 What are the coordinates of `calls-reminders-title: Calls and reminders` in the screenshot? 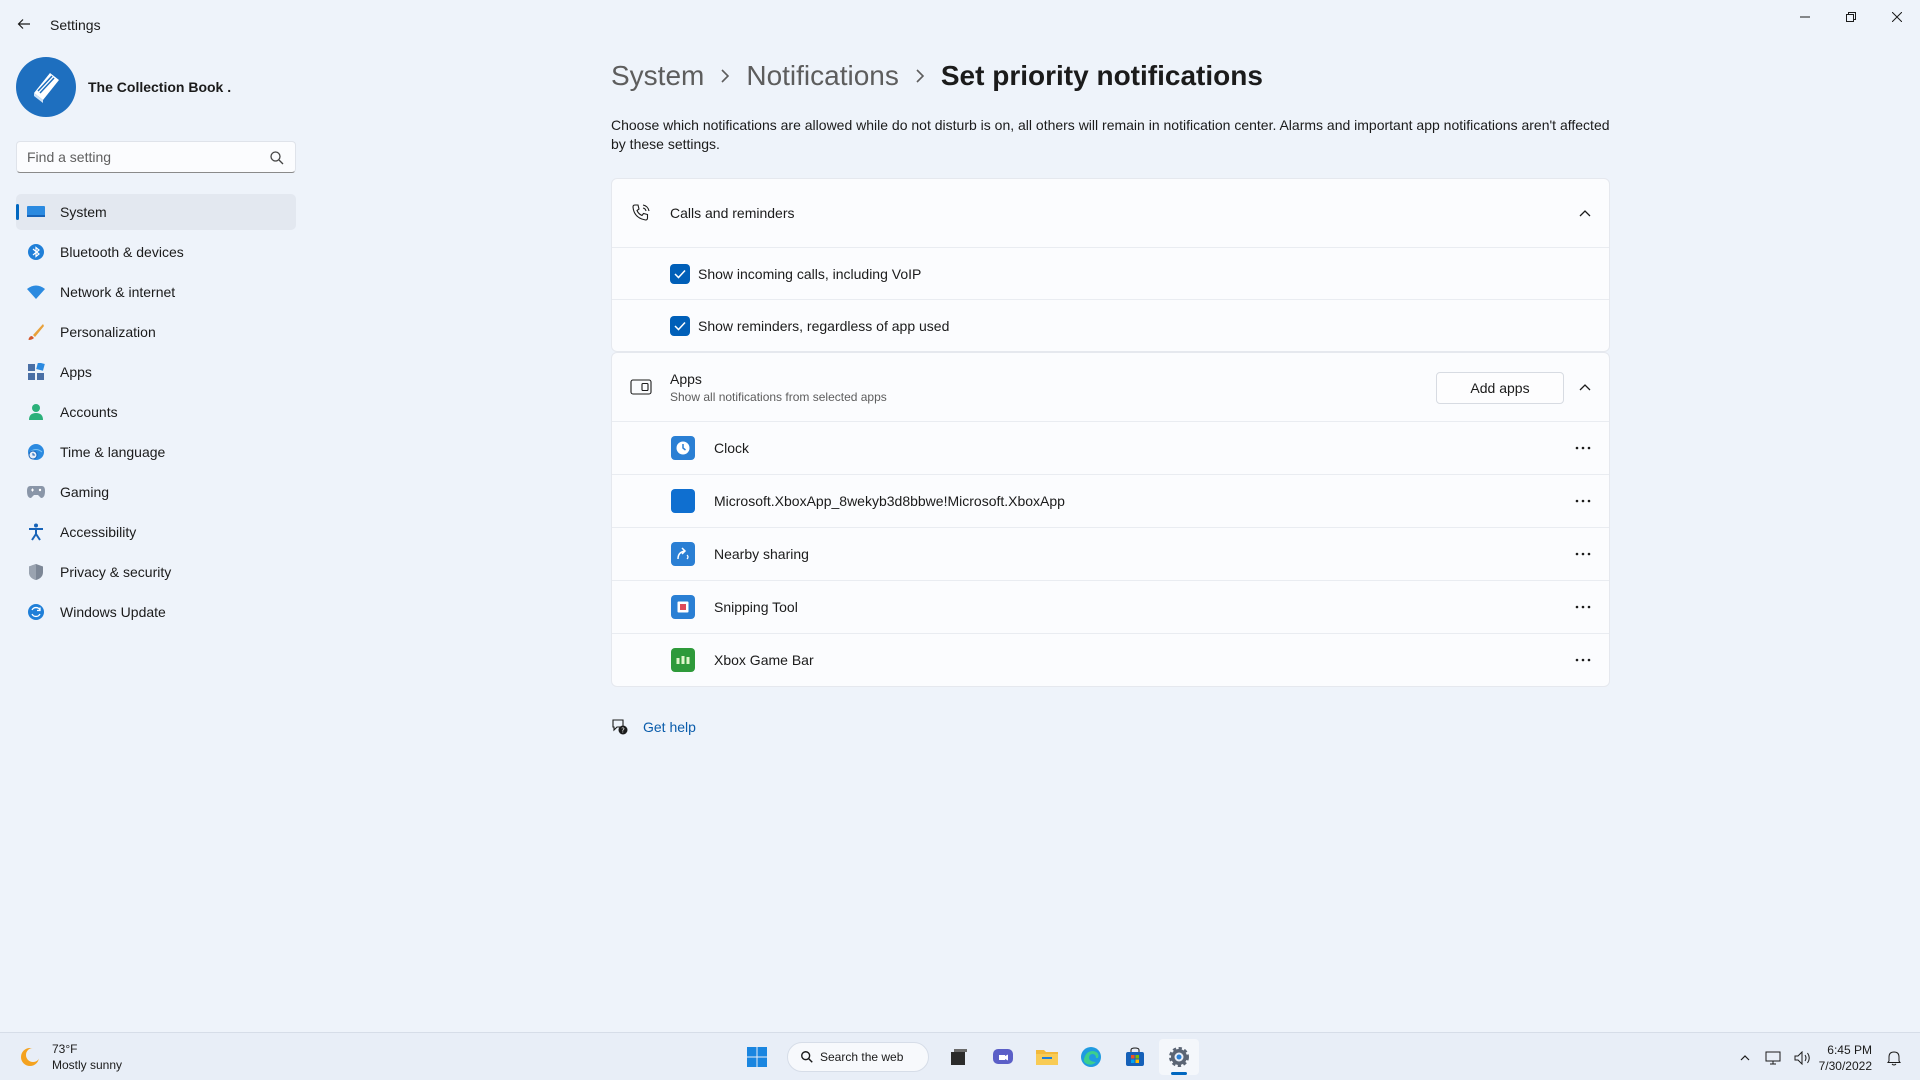 It's located at (732, 213).